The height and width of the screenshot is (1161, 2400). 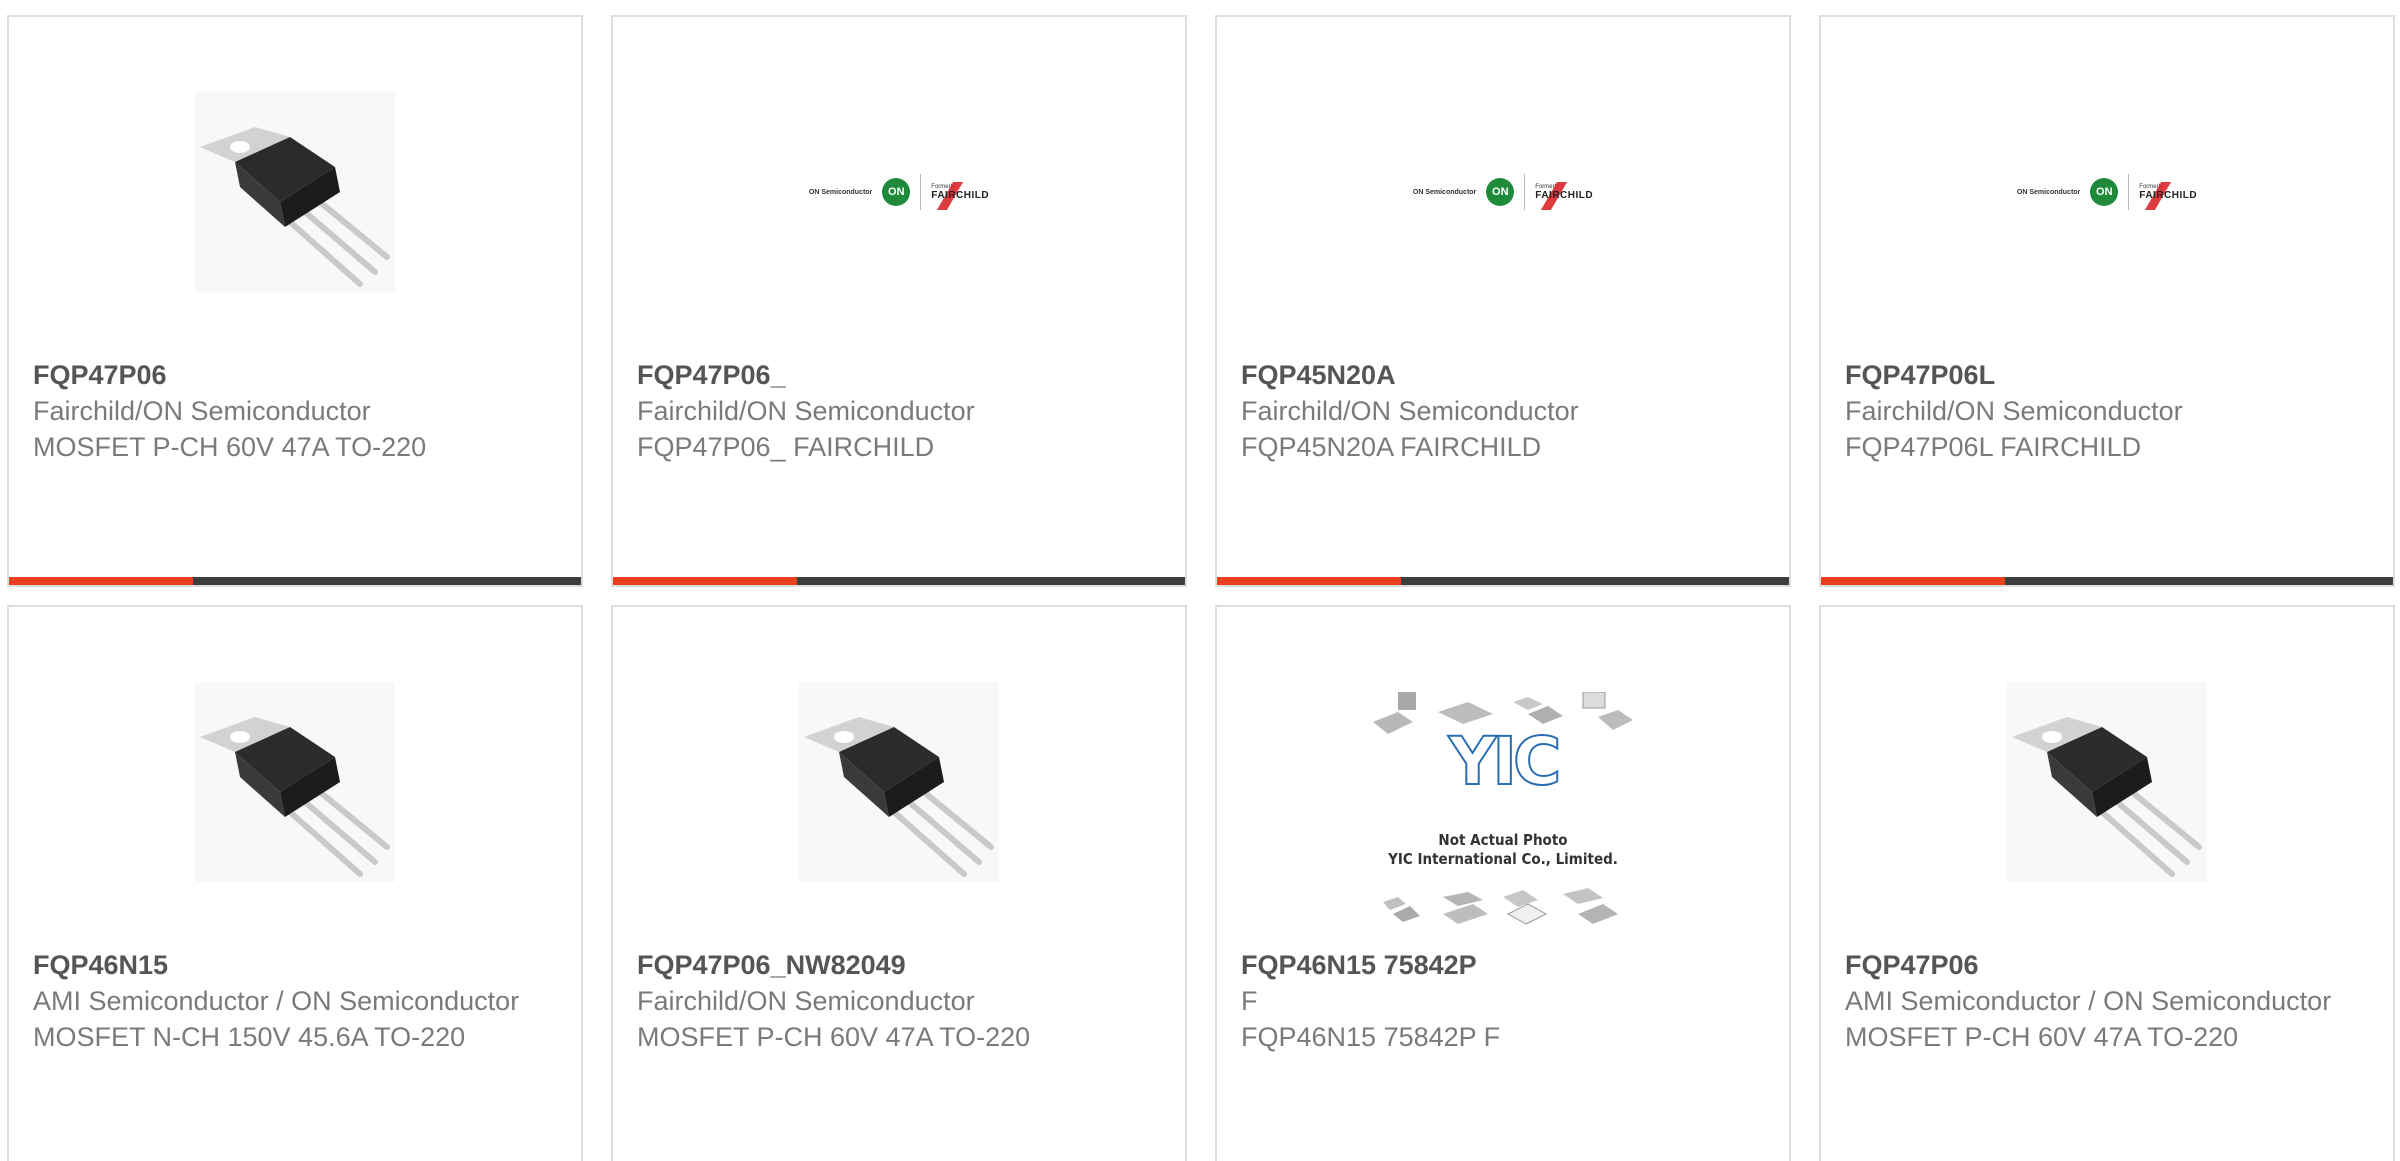 I want to click on yic-company-text: YIC International Co., Limited., so click(x=1503, y=859).